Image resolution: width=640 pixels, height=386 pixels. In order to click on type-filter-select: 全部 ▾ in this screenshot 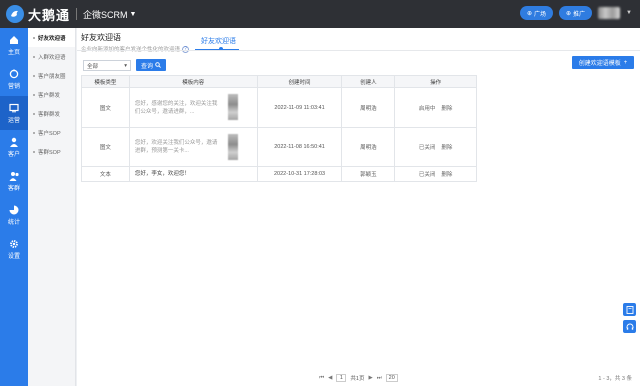, I will do `click(107, 65)`.